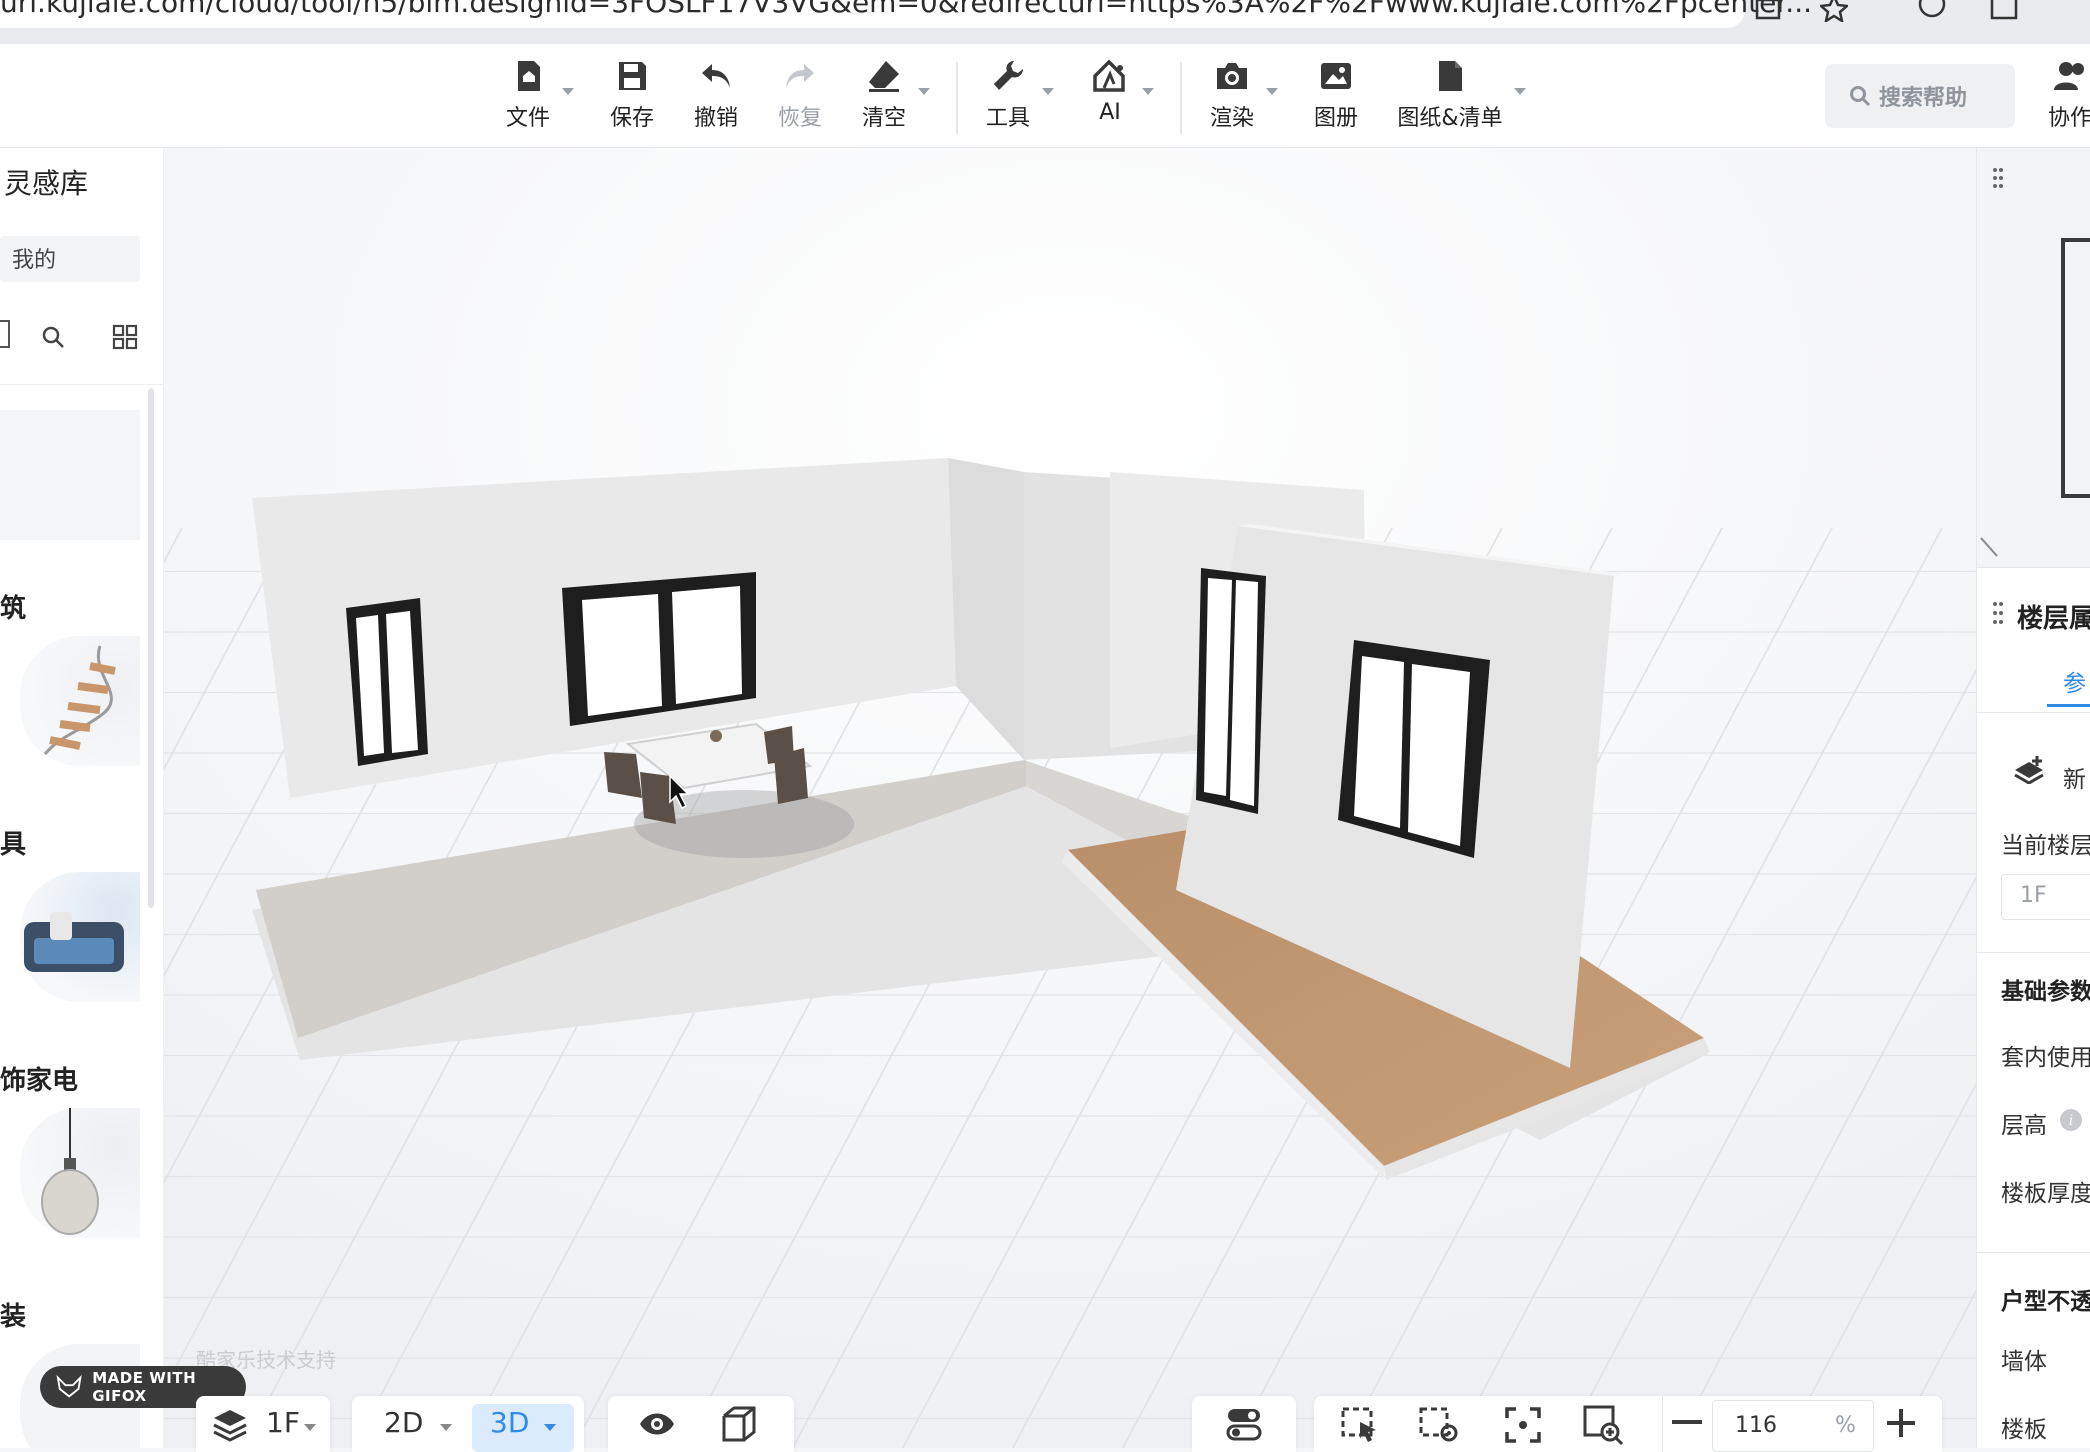  I want to click on svg-text: i, so click(2071, 1121).